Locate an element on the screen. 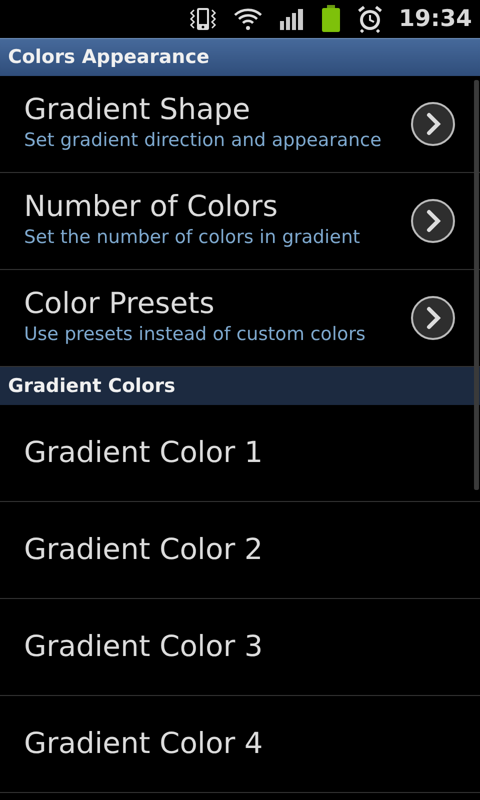 This screenshot has width=480, height=800. battery-icon is located at coordinates (330, 19).